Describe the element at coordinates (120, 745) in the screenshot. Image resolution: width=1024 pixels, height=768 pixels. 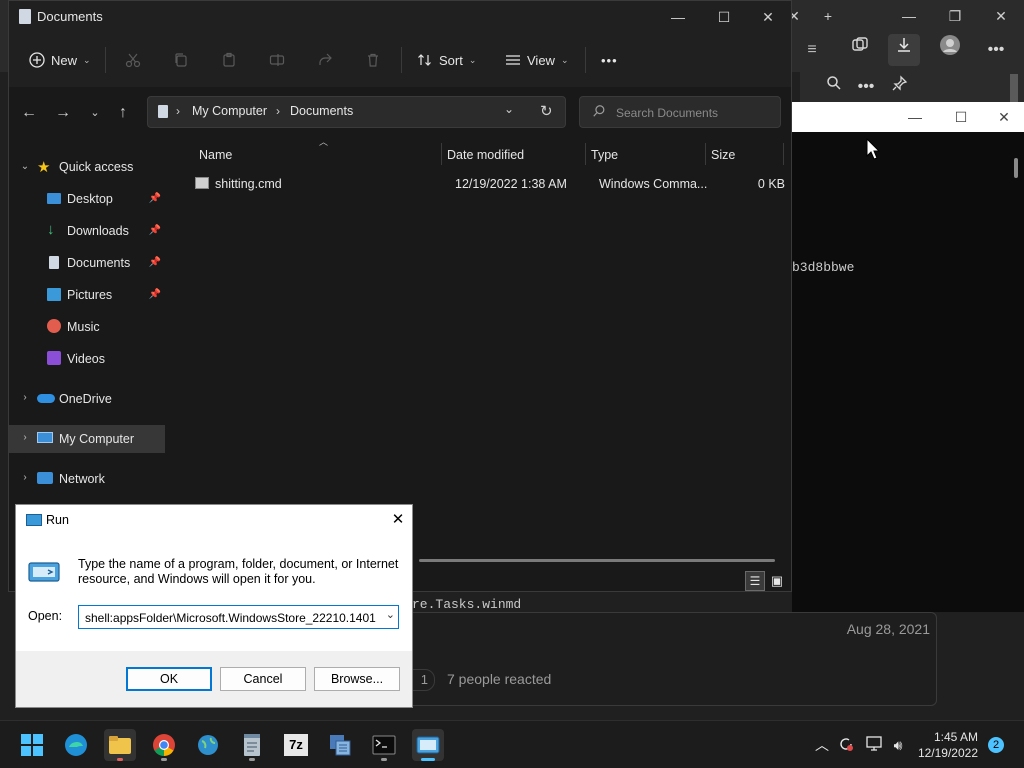
I see `file-explorer-icon` at that location.